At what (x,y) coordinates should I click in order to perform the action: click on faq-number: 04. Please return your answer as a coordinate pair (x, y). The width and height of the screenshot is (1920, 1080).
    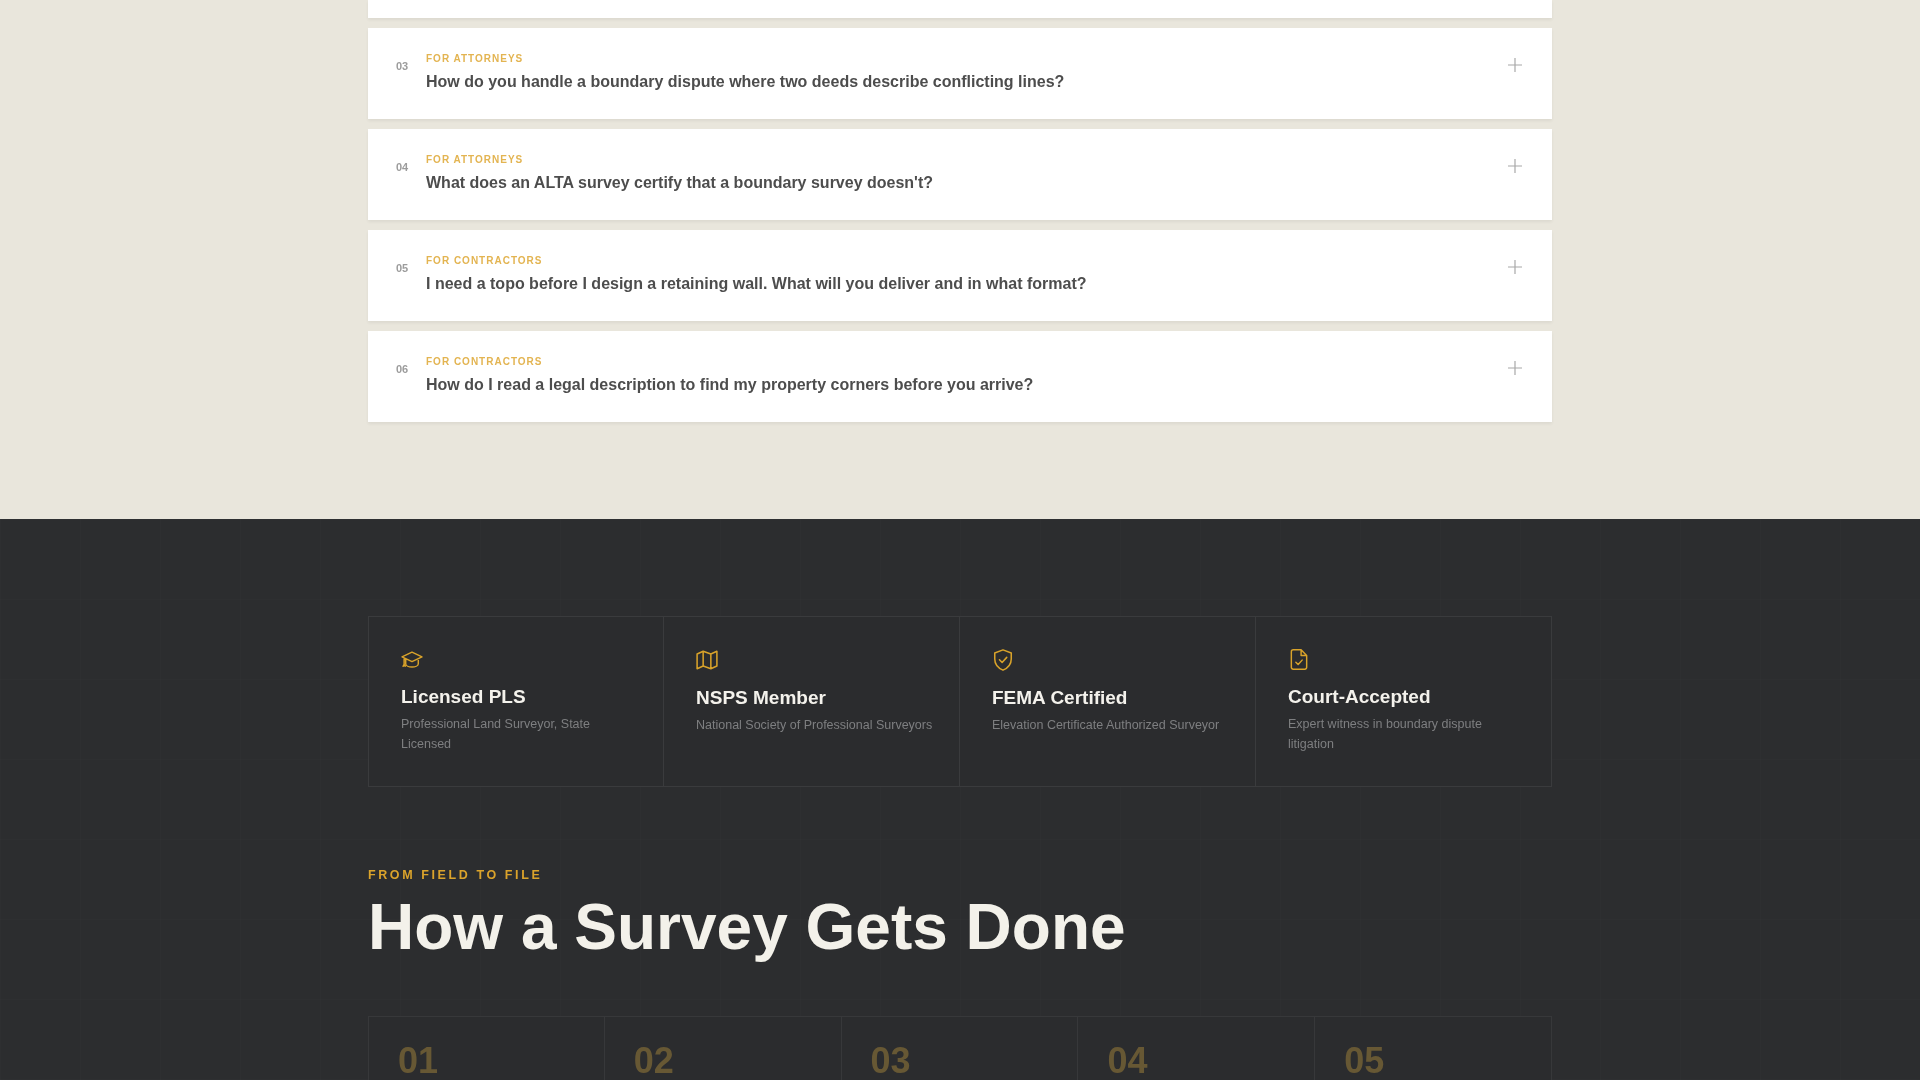
    Looking at the image, I should click on (403, 167).